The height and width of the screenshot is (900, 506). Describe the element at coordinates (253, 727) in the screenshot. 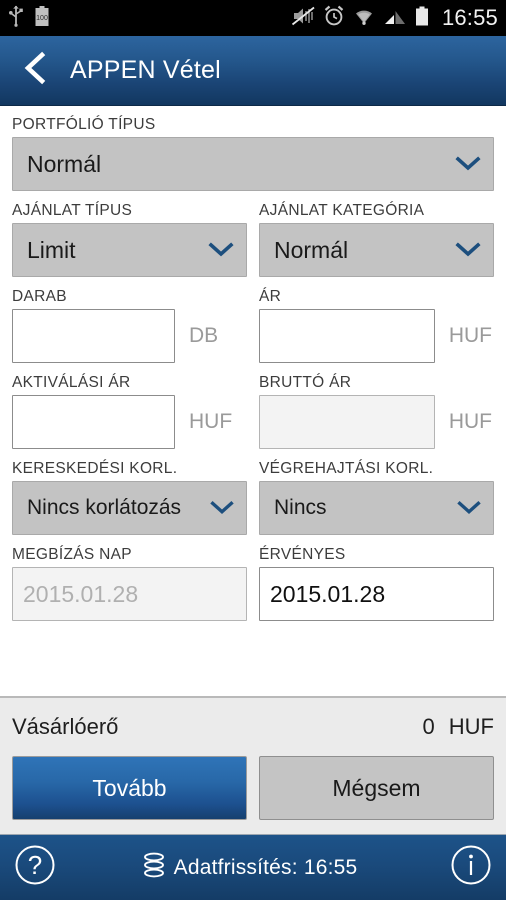

I see `purchasing-power-row: Vásárlóerő 0 HUF` at that location.